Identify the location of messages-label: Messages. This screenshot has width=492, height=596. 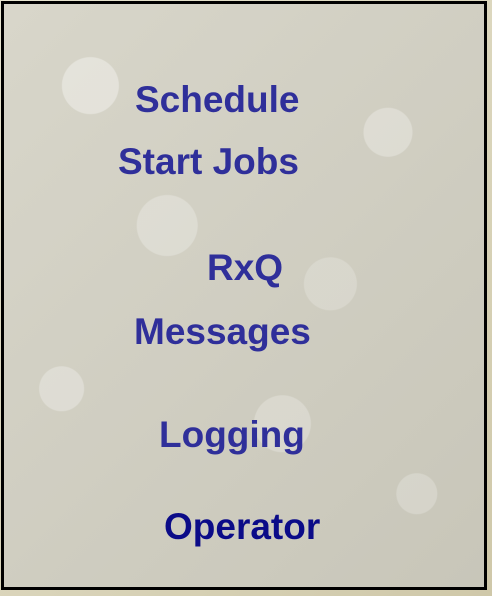
(222, 331).